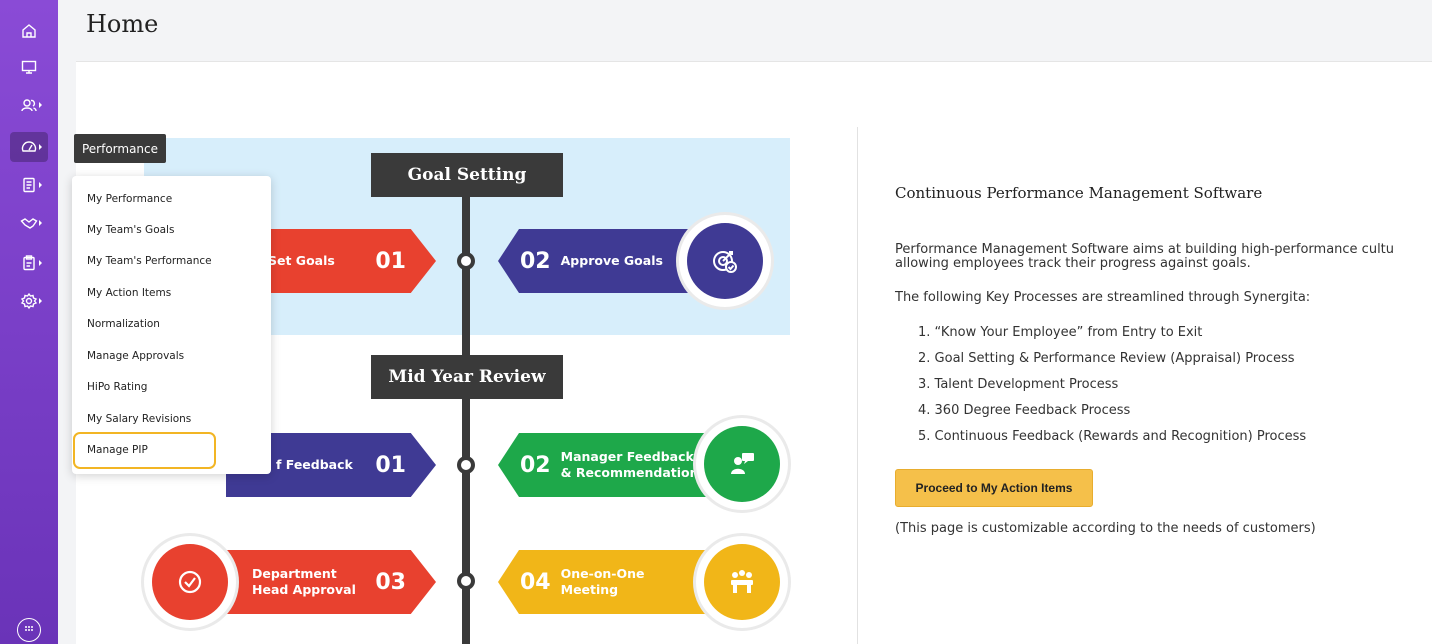 The width and height of the screenshot is (1432, 644). What do you see at coordinates (29, 322) in the screenshot?
I see `sidebar` at bounding box center [29, 322].